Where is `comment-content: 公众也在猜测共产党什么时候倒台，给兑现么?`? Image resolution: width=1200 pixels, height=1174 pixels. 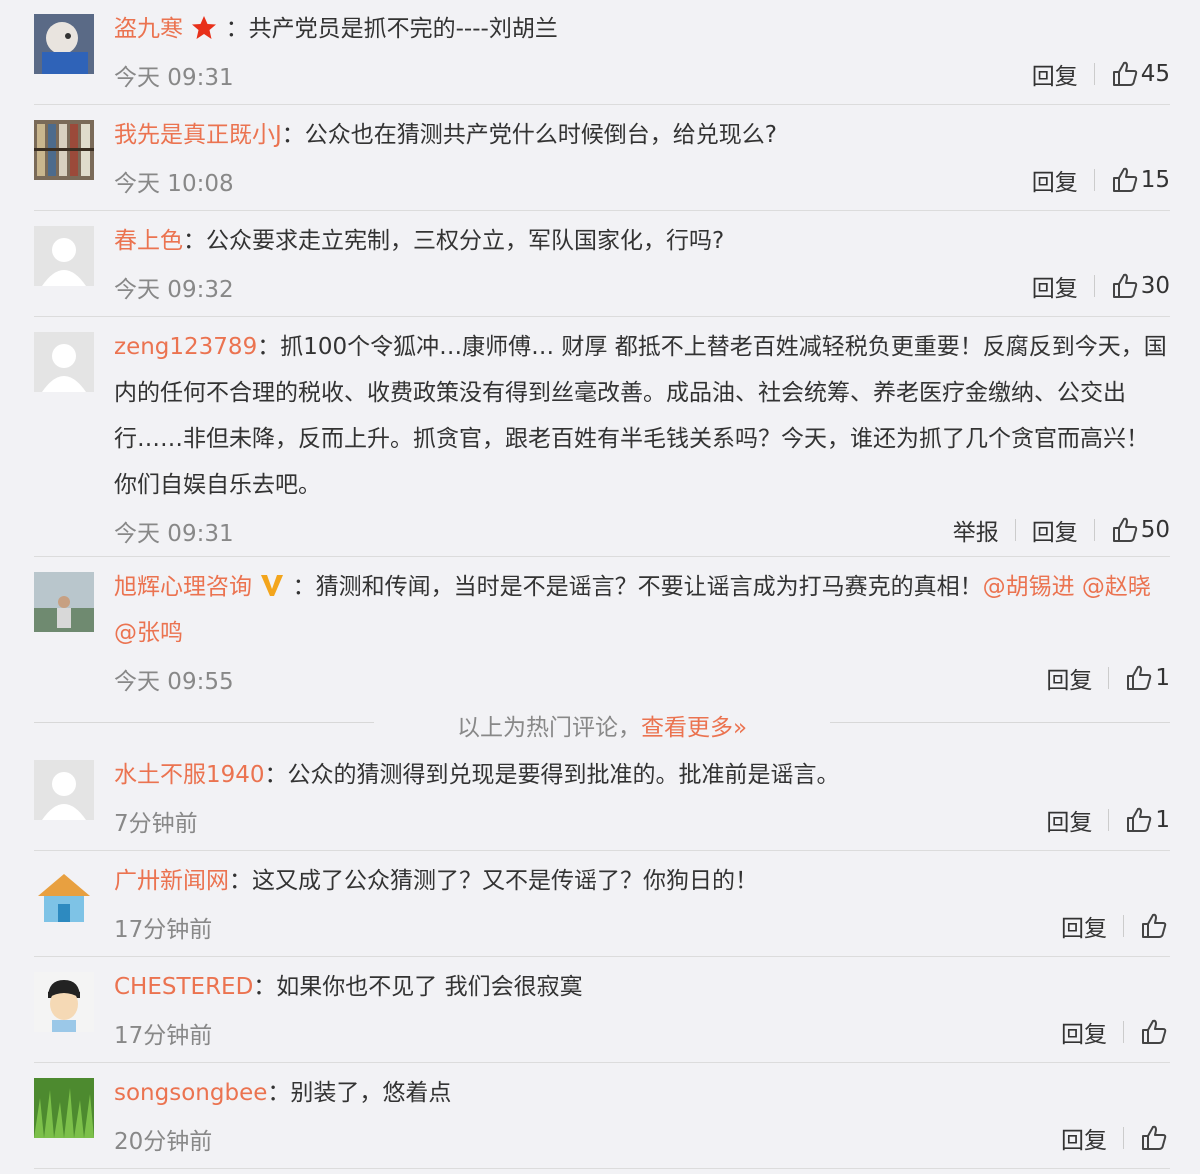
comment-content: 公众也在猜测共产党什么时候倒台，给兑现么? is located at coordinates (541, 135).